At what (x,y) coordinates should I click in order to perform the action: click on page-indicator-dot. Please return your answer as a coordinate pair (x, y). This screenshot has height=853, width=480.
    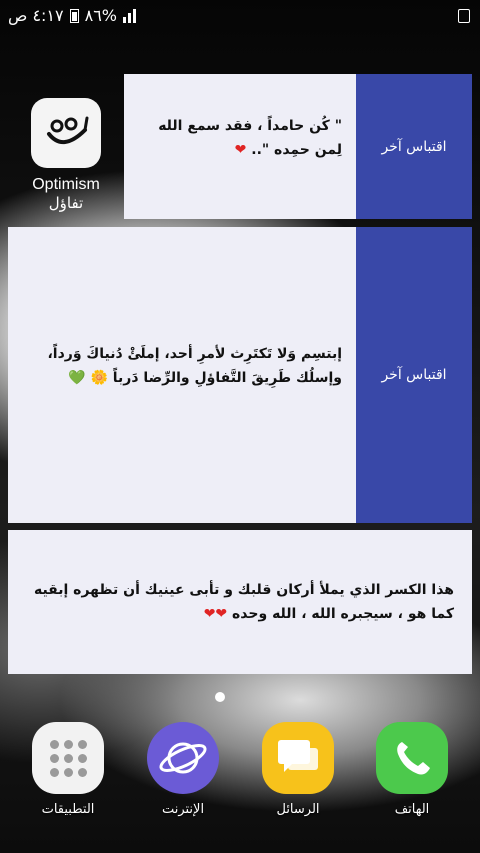
    Looking at the image, I should click on (220, 697).